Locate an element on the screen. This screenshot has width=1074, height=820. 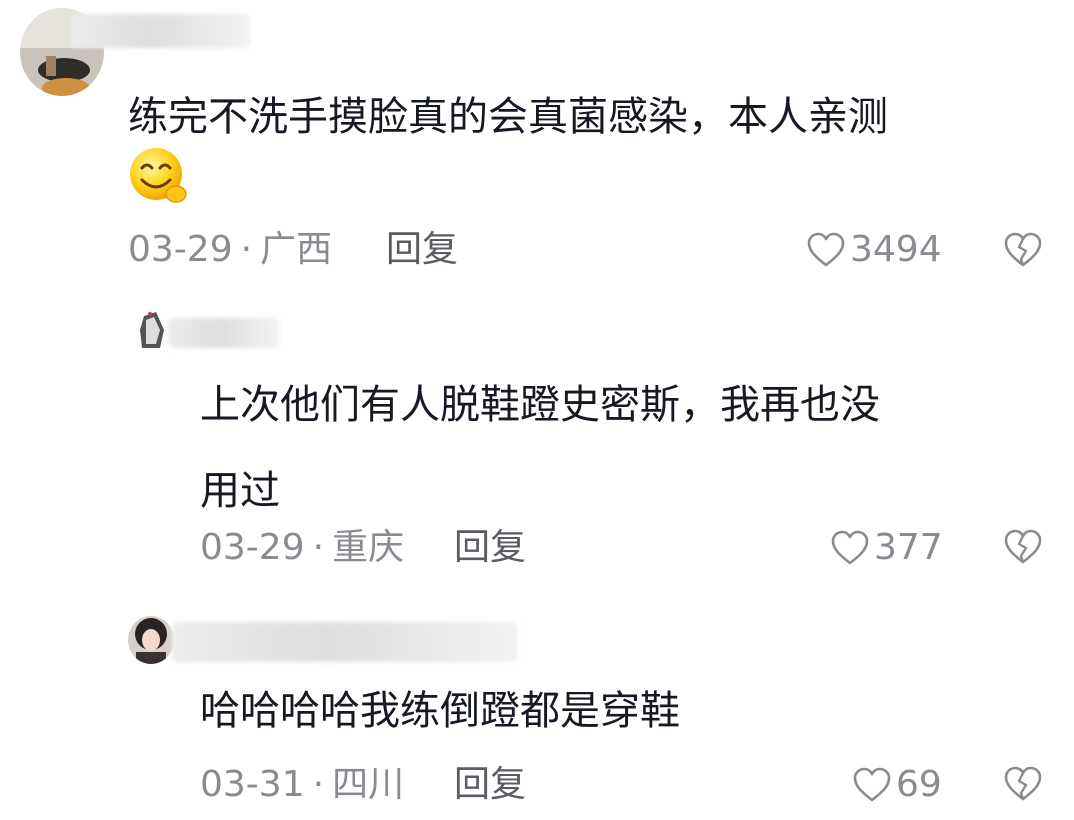
like-count: 3494 is located at coordinates (896, 249).